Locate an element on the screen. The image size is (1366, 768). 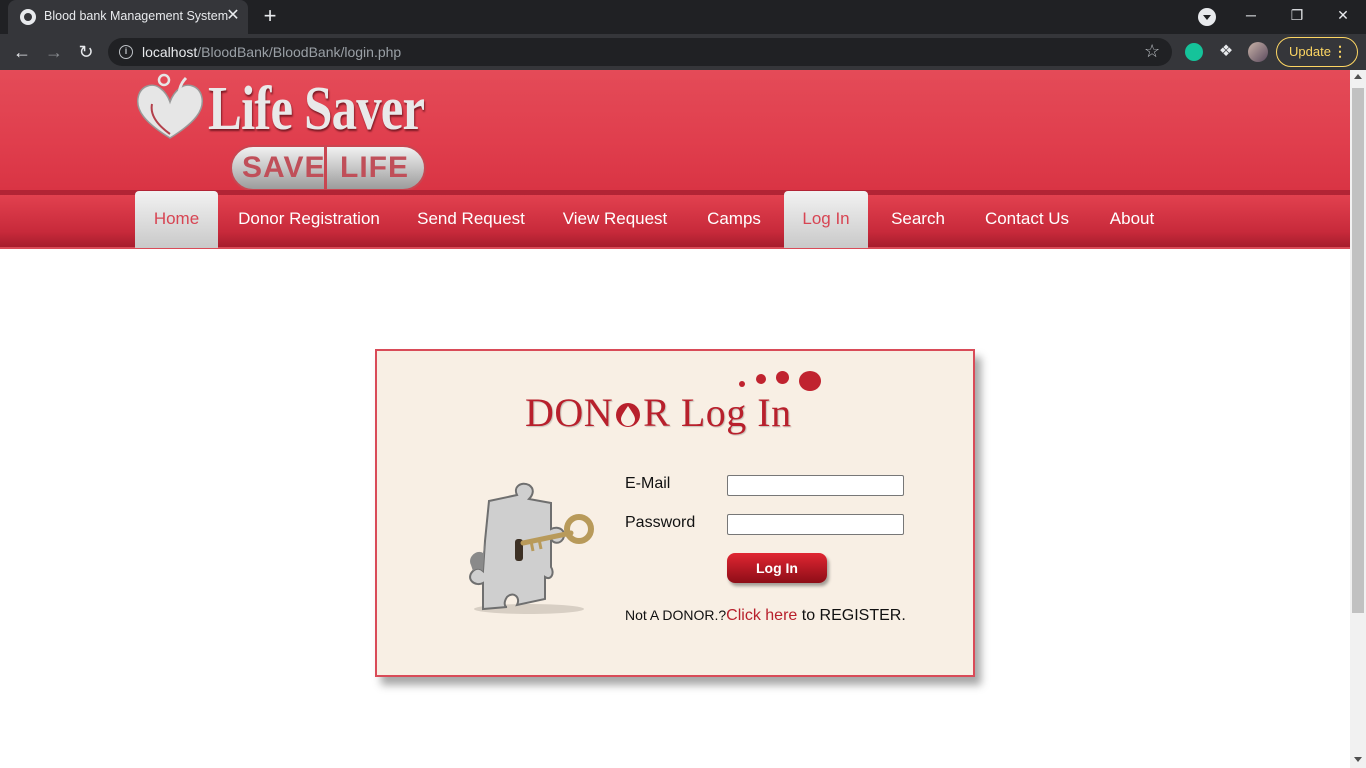
forward-arrow-icon: → is located at coordinates (54, 52).